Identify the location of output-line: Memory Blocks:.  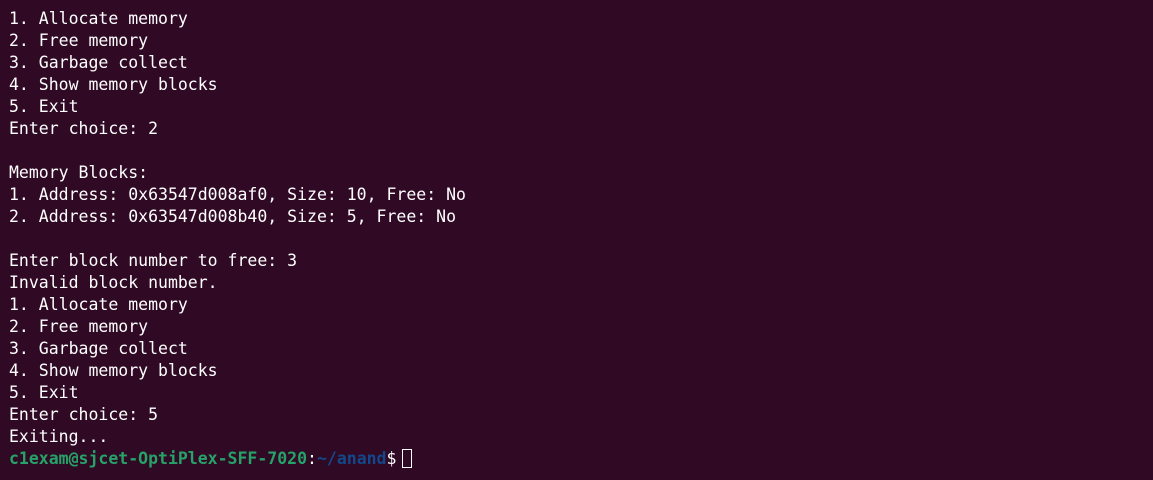
(79, 172).